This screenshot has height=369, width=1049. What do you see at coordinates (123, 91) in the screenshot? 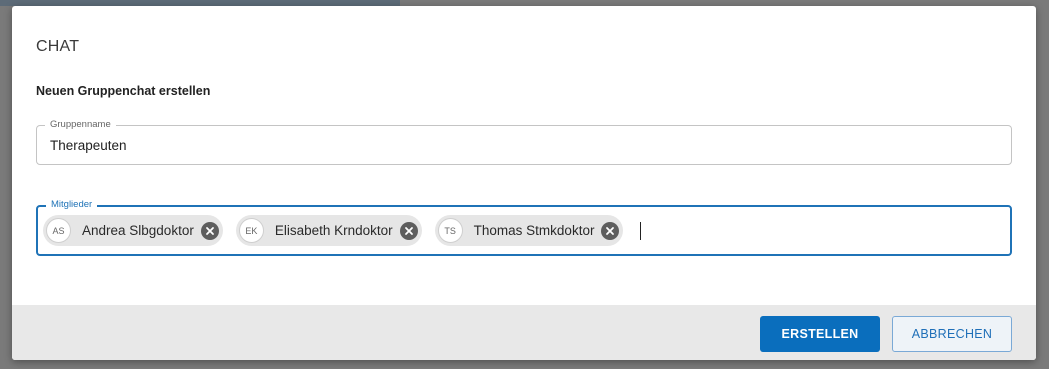
I see `dialog-subtitle: Neuen Gruppenchat erstellen` at bounding box center [123, 91].